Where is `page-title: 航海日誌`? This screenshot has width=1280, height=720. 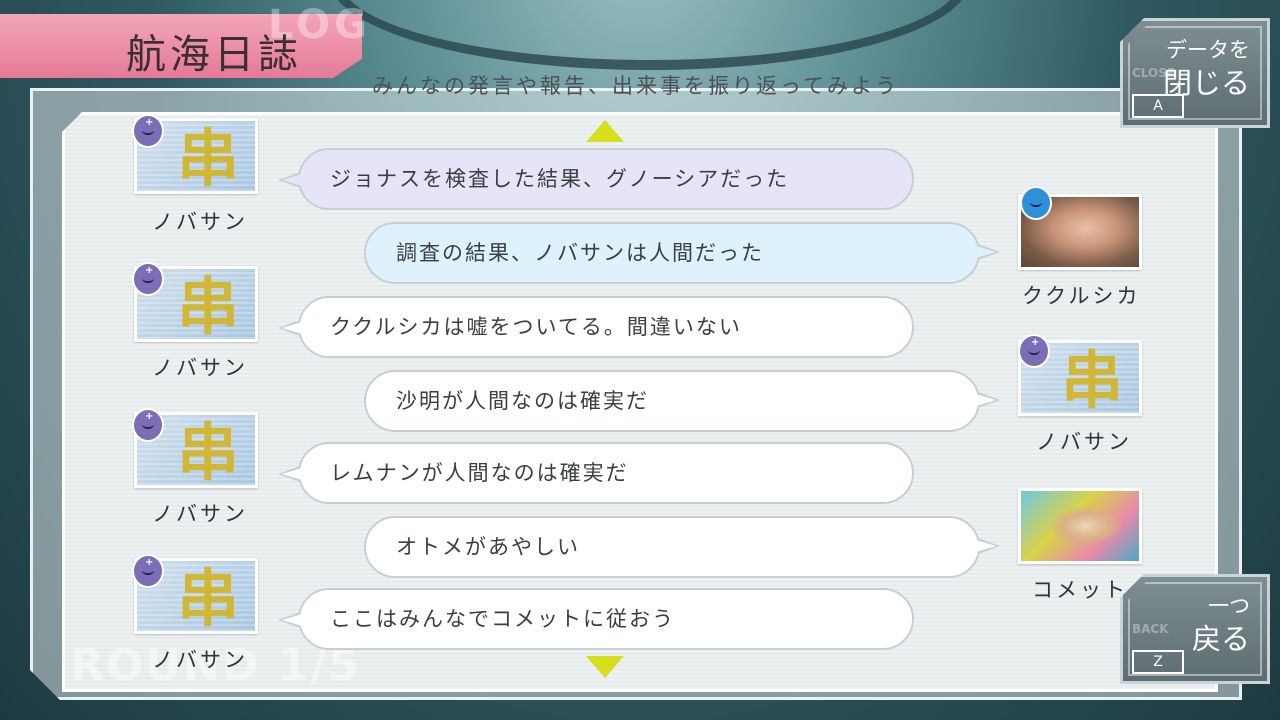 page-title: 航海日誌 is located at coordinates (214, 55).